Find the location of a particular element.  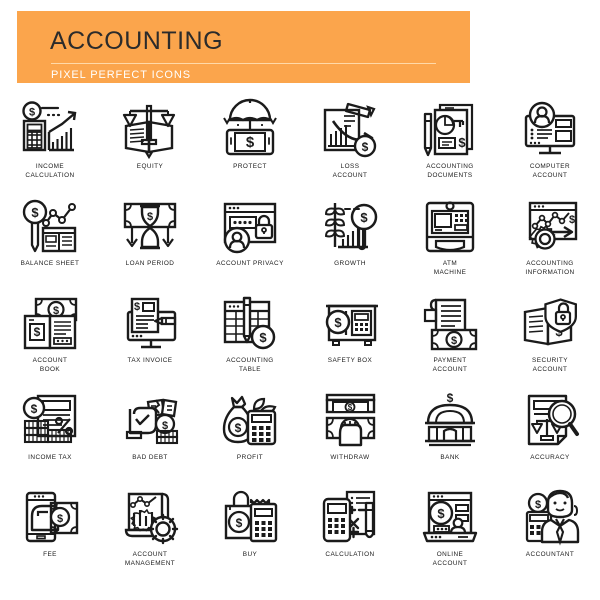

laptop-profile-coin-icon is located at coordinates (450, 517).